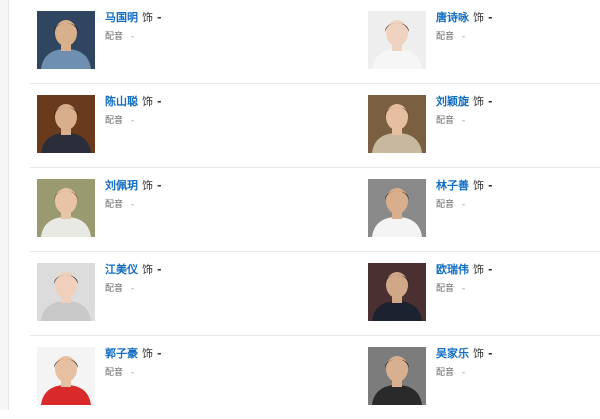 This screenshot has width=600, height=419. I want to click on cast-card: 唐诗咏饰 - 配音 -, so click(484, 40).